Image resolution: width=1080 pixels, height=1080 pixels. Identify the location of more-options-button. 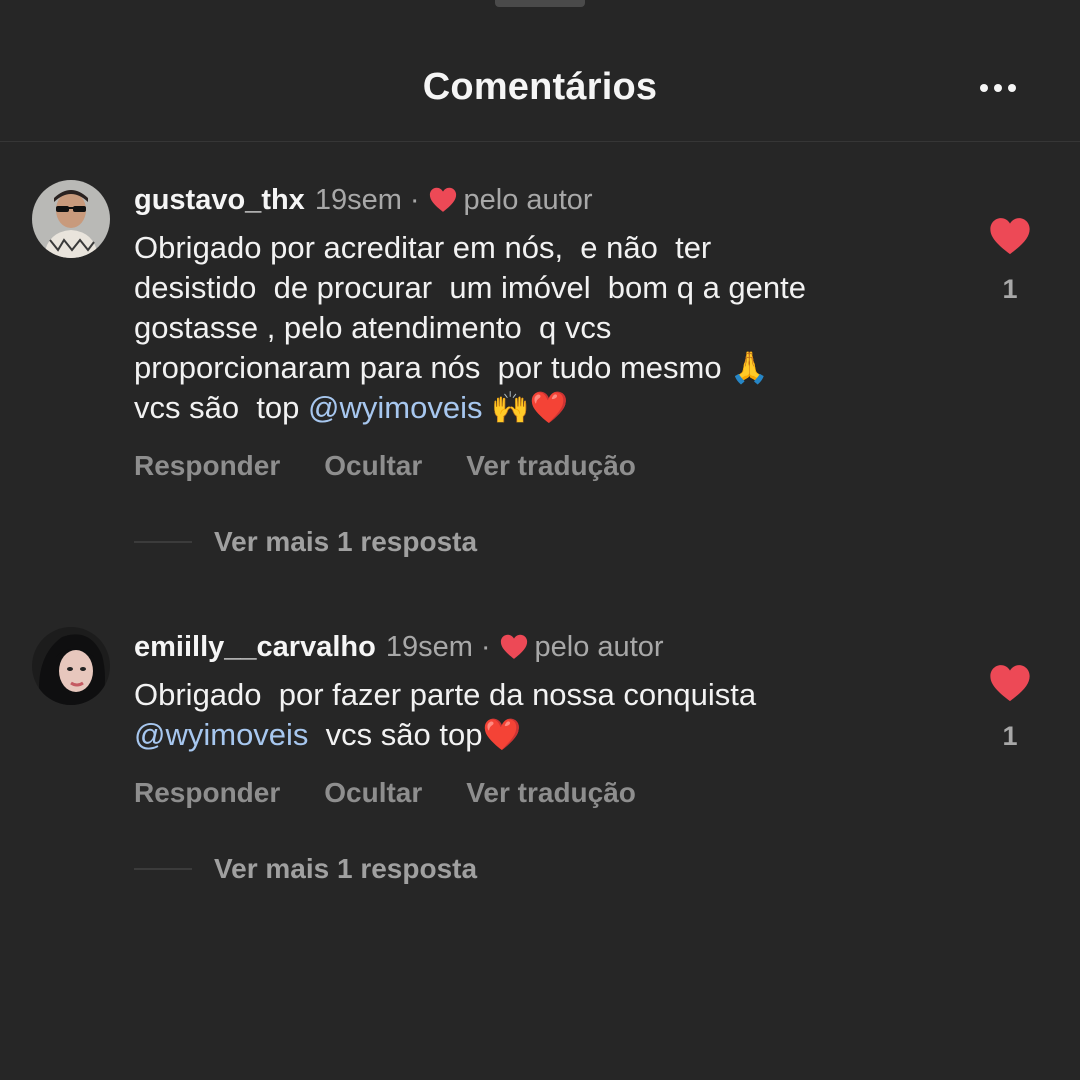
(998, 88).